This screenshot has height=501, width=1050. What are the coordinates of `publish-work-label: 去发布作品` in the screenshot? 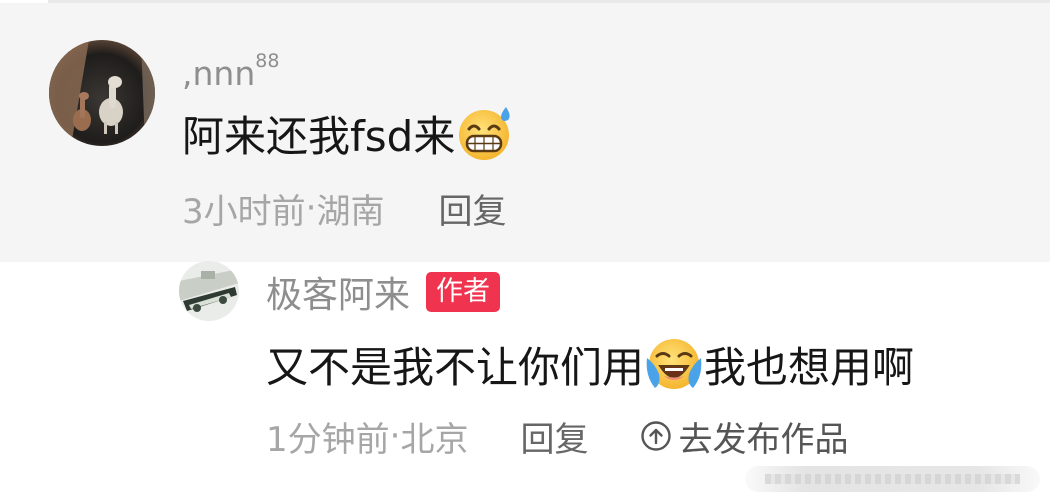 It's located at (763, 439).